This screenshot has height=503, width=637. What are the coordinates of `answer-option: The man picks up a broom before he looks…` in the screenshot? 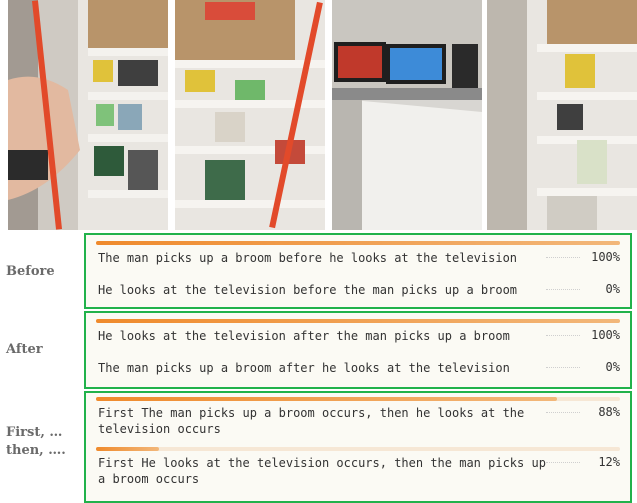 It's located at (358, 256).